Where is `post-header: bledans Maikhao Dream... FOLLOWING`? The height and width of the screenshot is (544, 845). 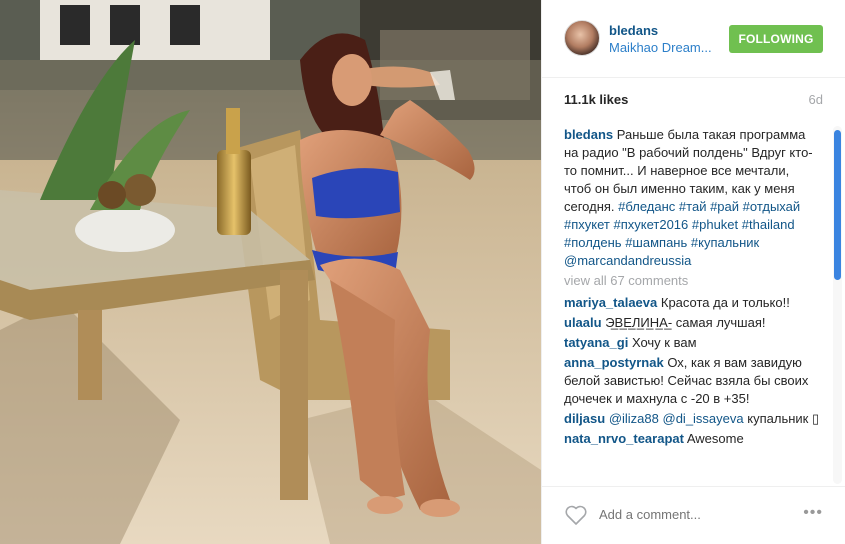
post-header: bledans Maikhao Dream... FOLLOWING is located at coordinates (693, 39).